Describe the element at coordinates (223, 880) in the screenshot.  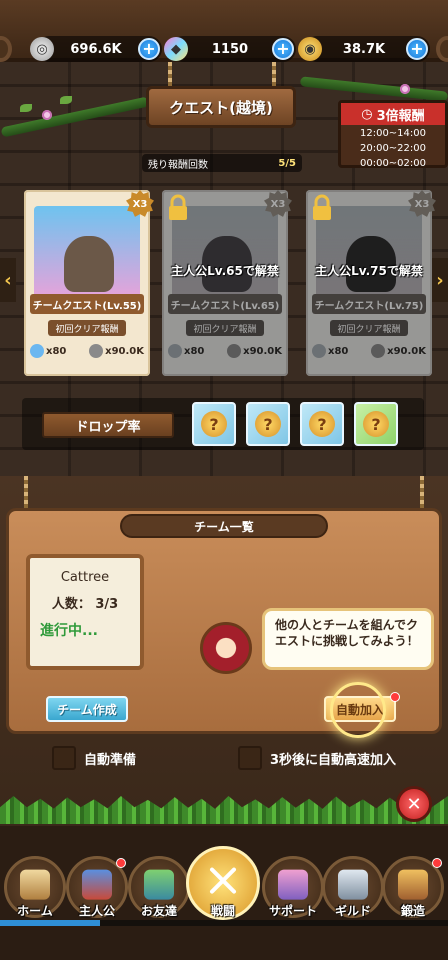
I see `crossed-swords-icon` at that location.